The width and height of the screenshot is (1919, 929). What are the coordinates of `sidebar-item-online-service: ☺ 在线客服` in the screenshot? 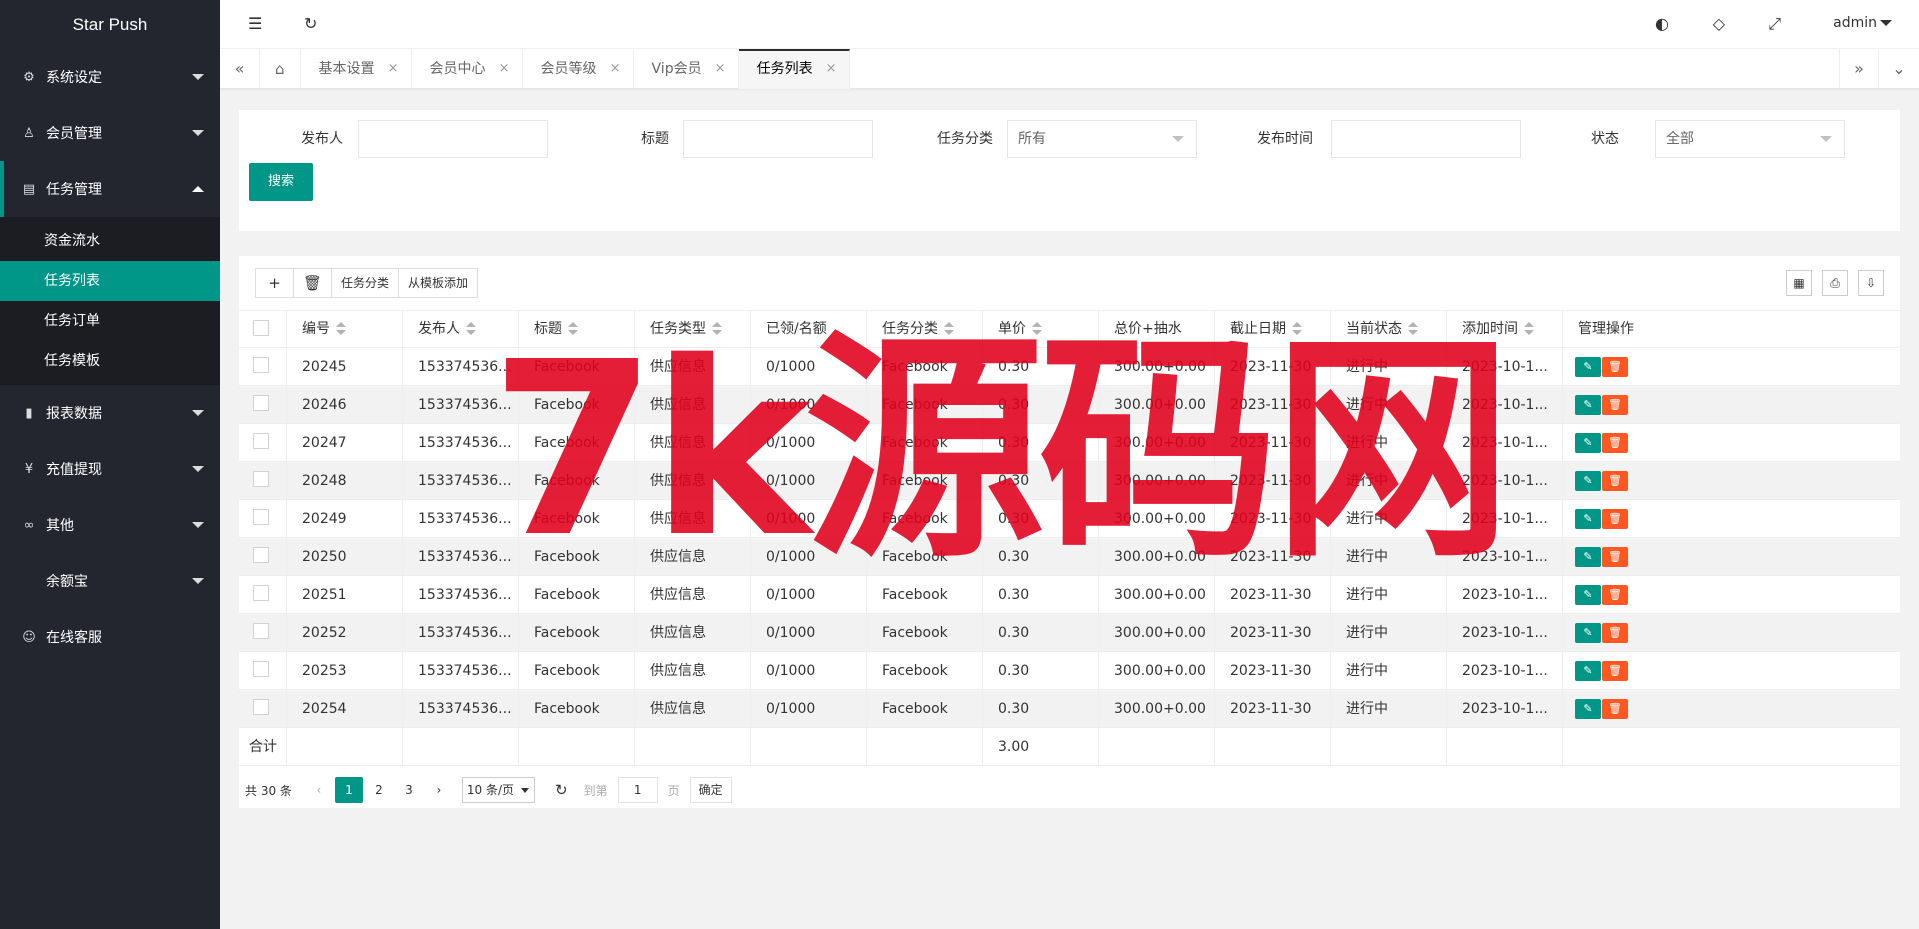 It's located at (110, 637).